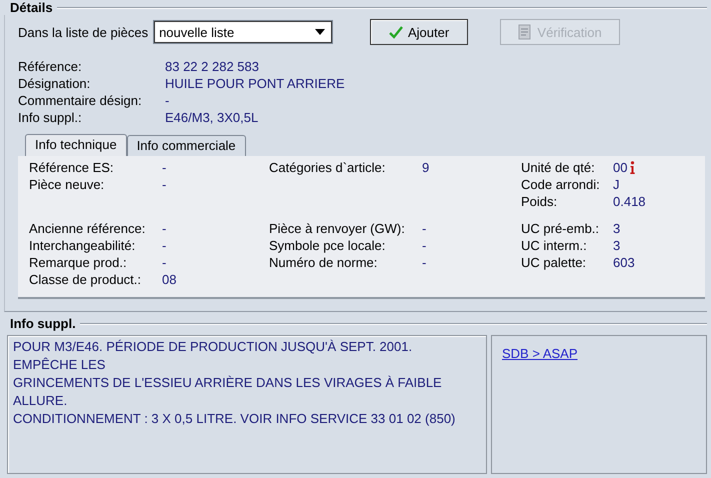  I want to click on info-text-line: POUR M3/E46. PÉRIODE DE PRODUCTION JUSQU'À SEPT. 2001., so click(213, 347).